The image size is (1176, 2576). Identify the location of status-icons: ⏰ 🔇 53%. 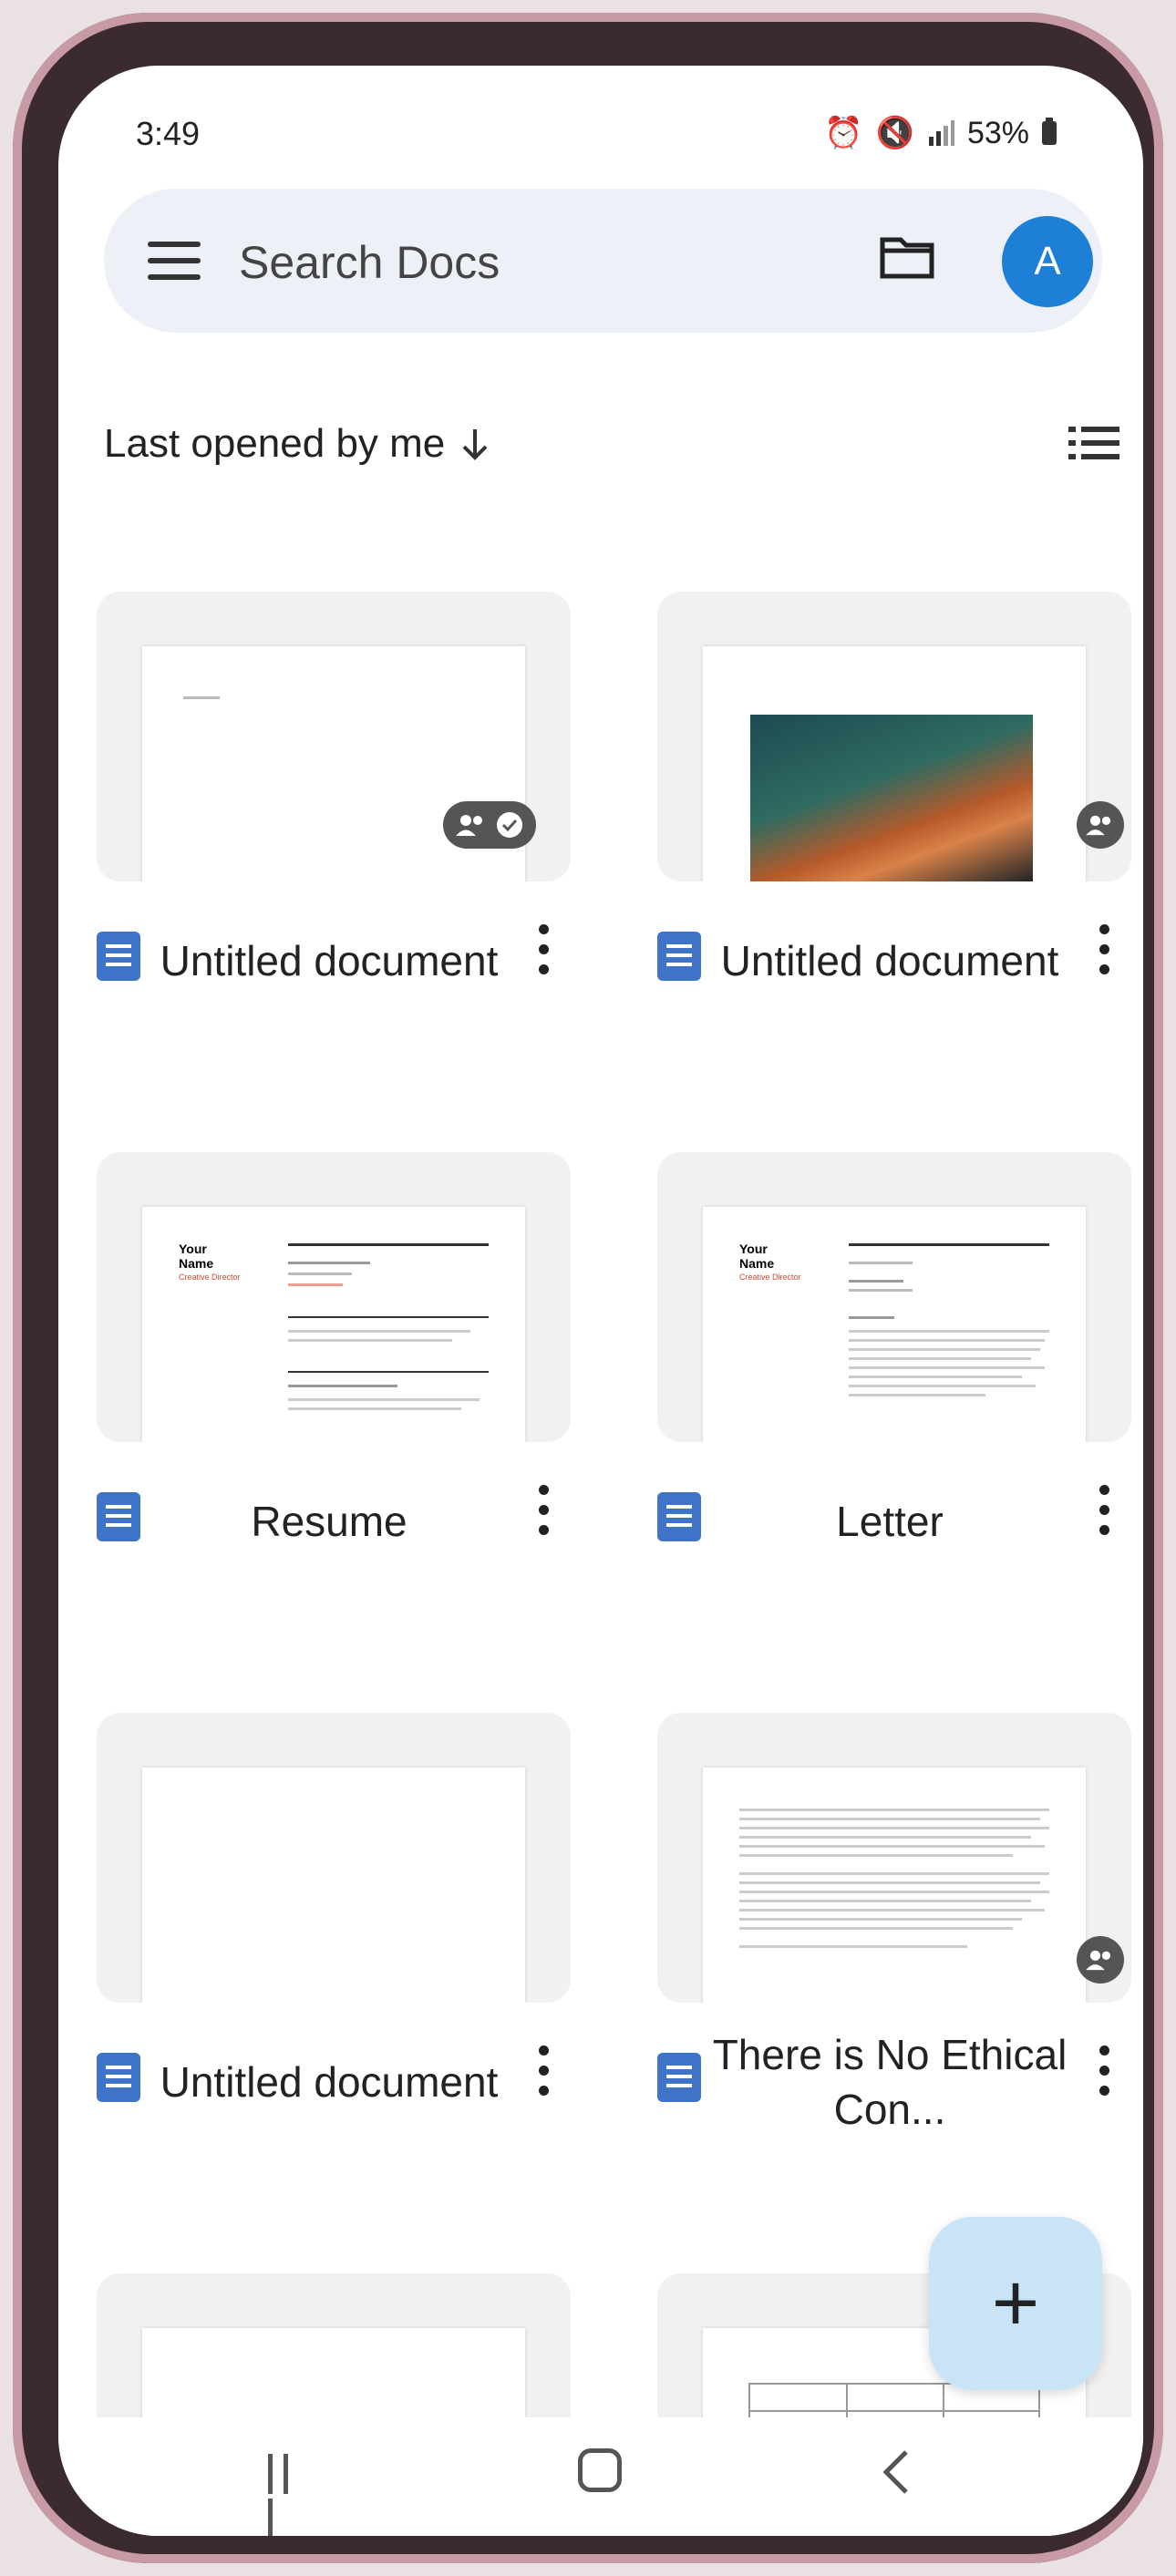
(941, 133).